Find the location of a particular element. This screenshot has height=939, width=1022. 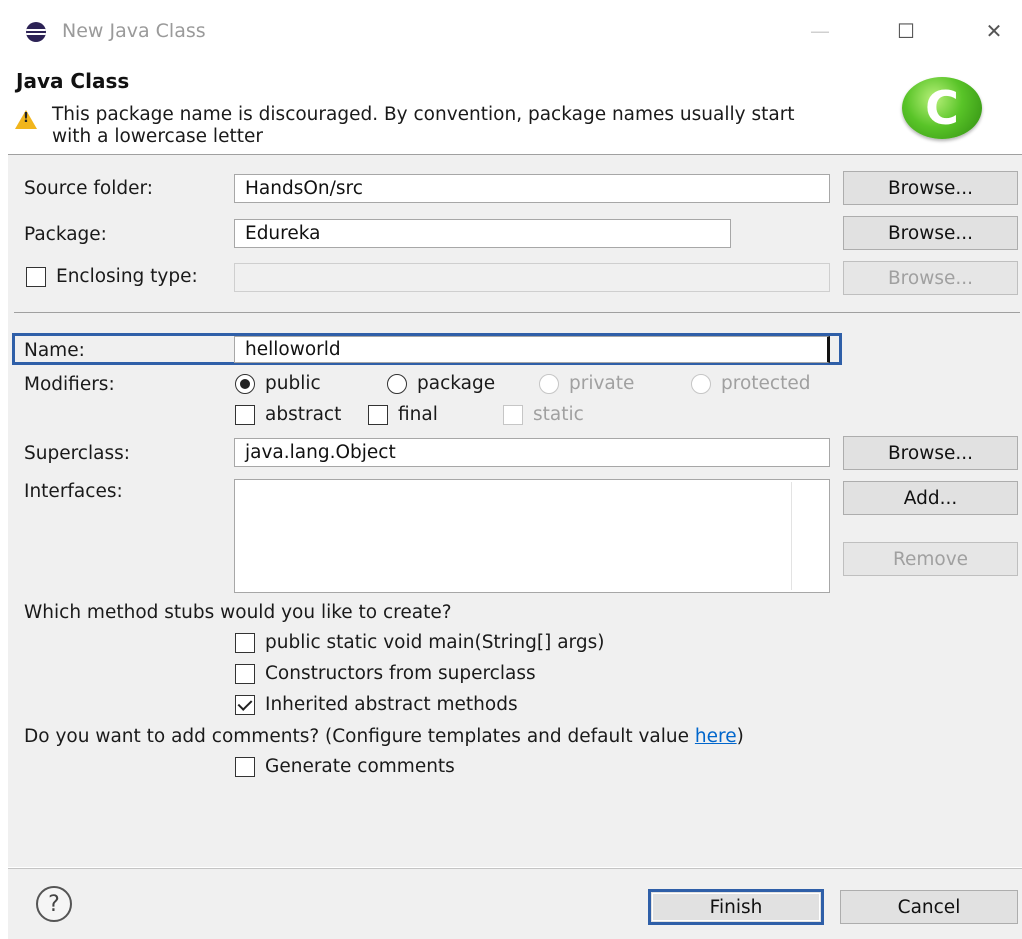

generate-comments-checkbox is located at coordinates (245, 767).